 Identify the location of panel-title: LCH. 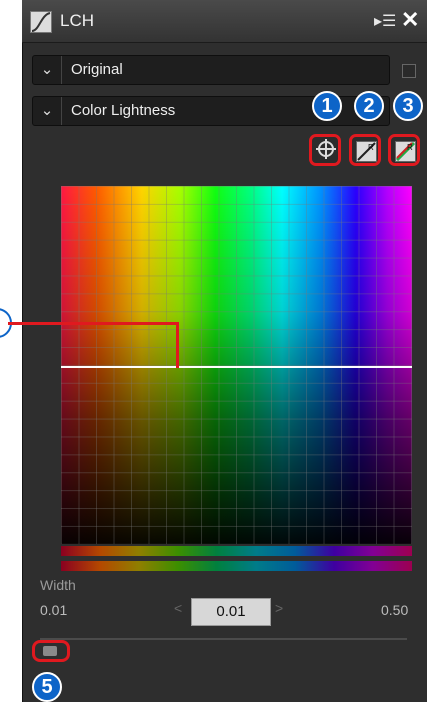
(77, 20).